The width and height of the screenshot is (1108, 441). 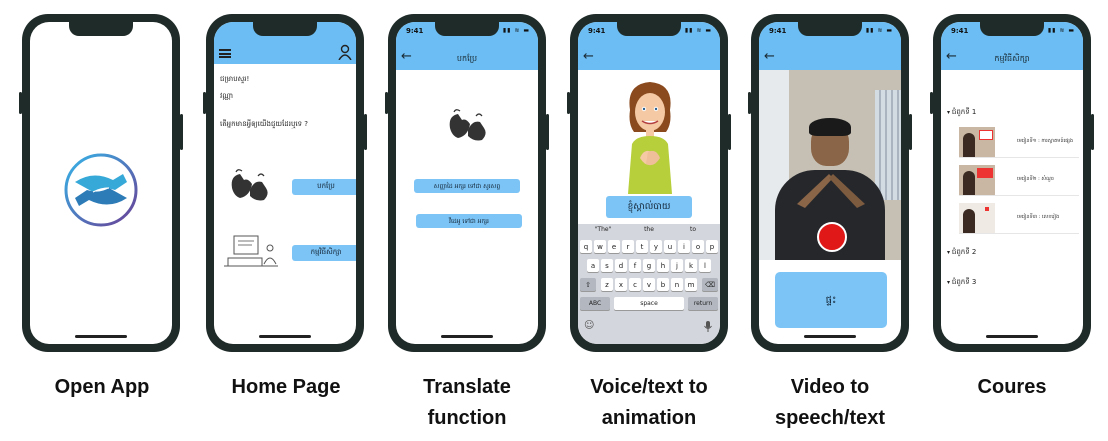 I want to click on key-t: t, so click(x=642, y=246).